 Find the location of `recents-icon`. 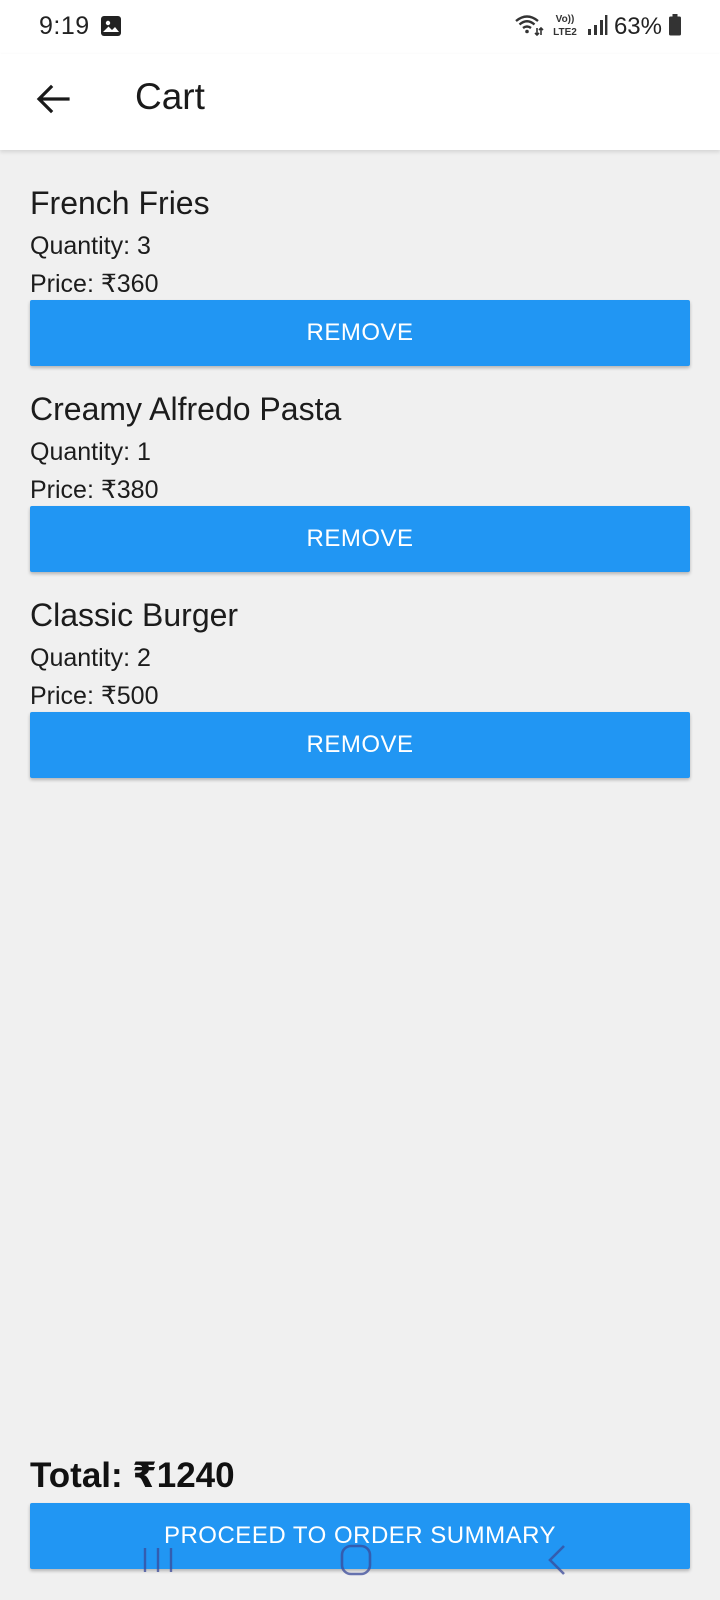

recents-icon is located at coordinates (158, 1560).